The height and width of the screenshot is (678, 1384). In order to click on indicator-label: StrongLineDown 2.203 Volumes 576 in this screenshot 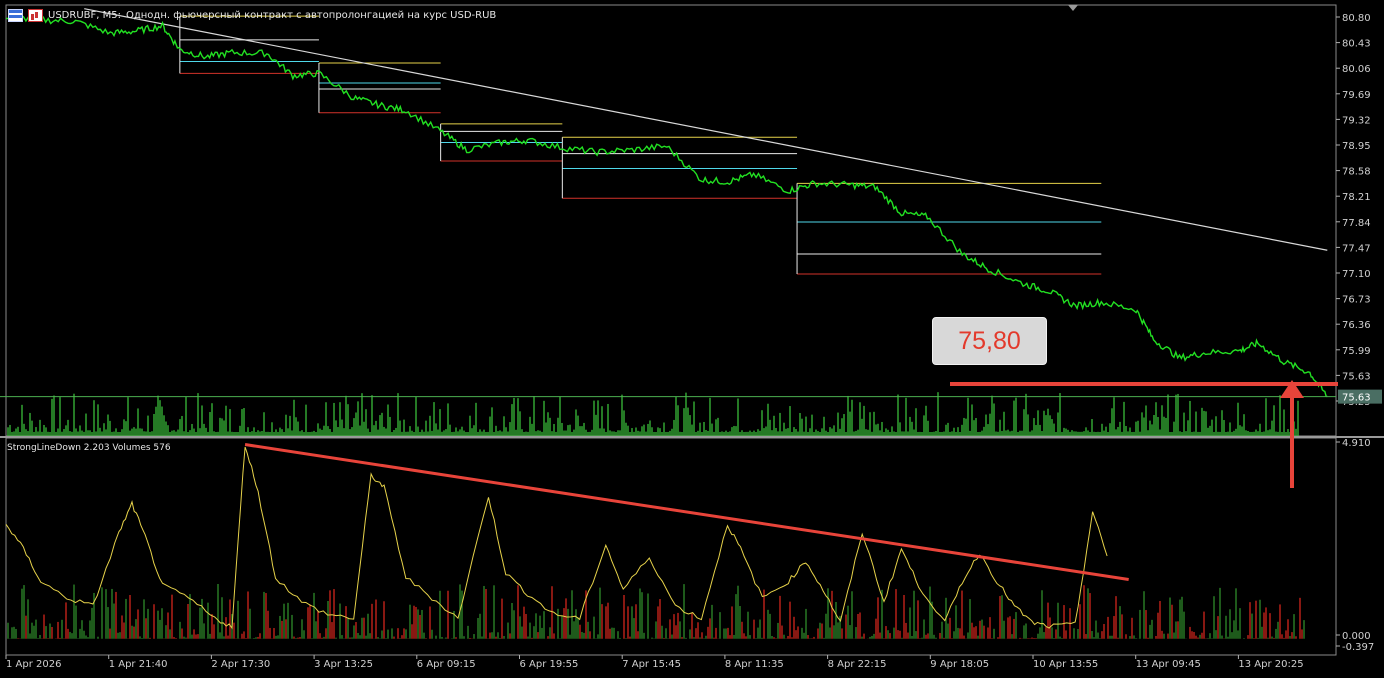, I will do `click(89, 448)`.